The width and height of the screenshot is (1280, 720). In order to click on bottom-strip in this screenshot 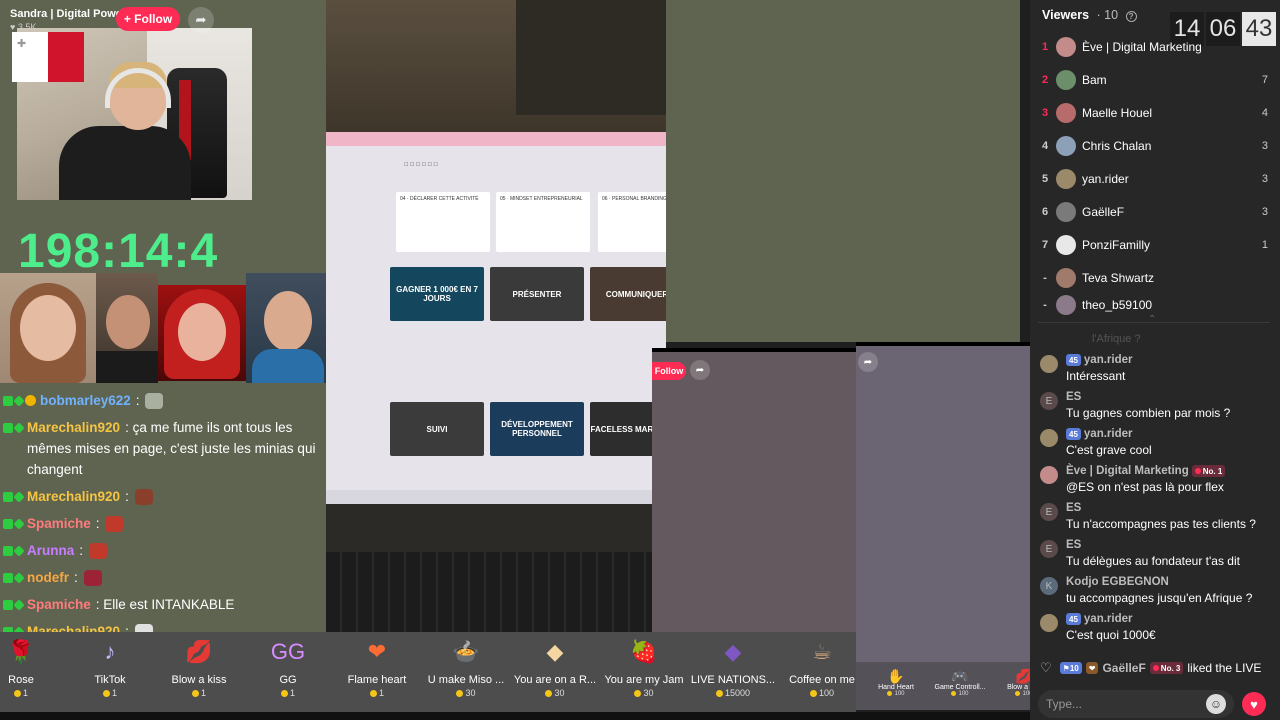, I will do `click(515, 716)`.